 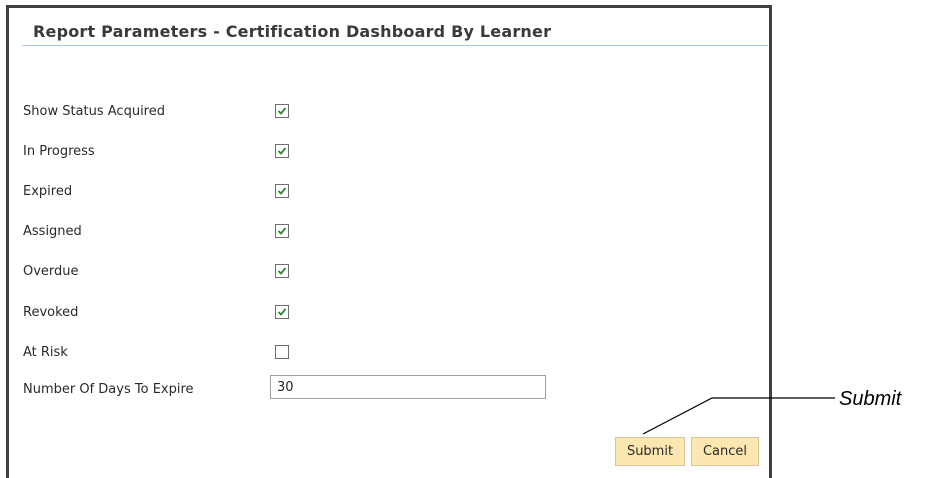 What do you see at coordinates (738, 416) in the screenshot?
I see `callout-leader-line` at bounding box center [738, 416].